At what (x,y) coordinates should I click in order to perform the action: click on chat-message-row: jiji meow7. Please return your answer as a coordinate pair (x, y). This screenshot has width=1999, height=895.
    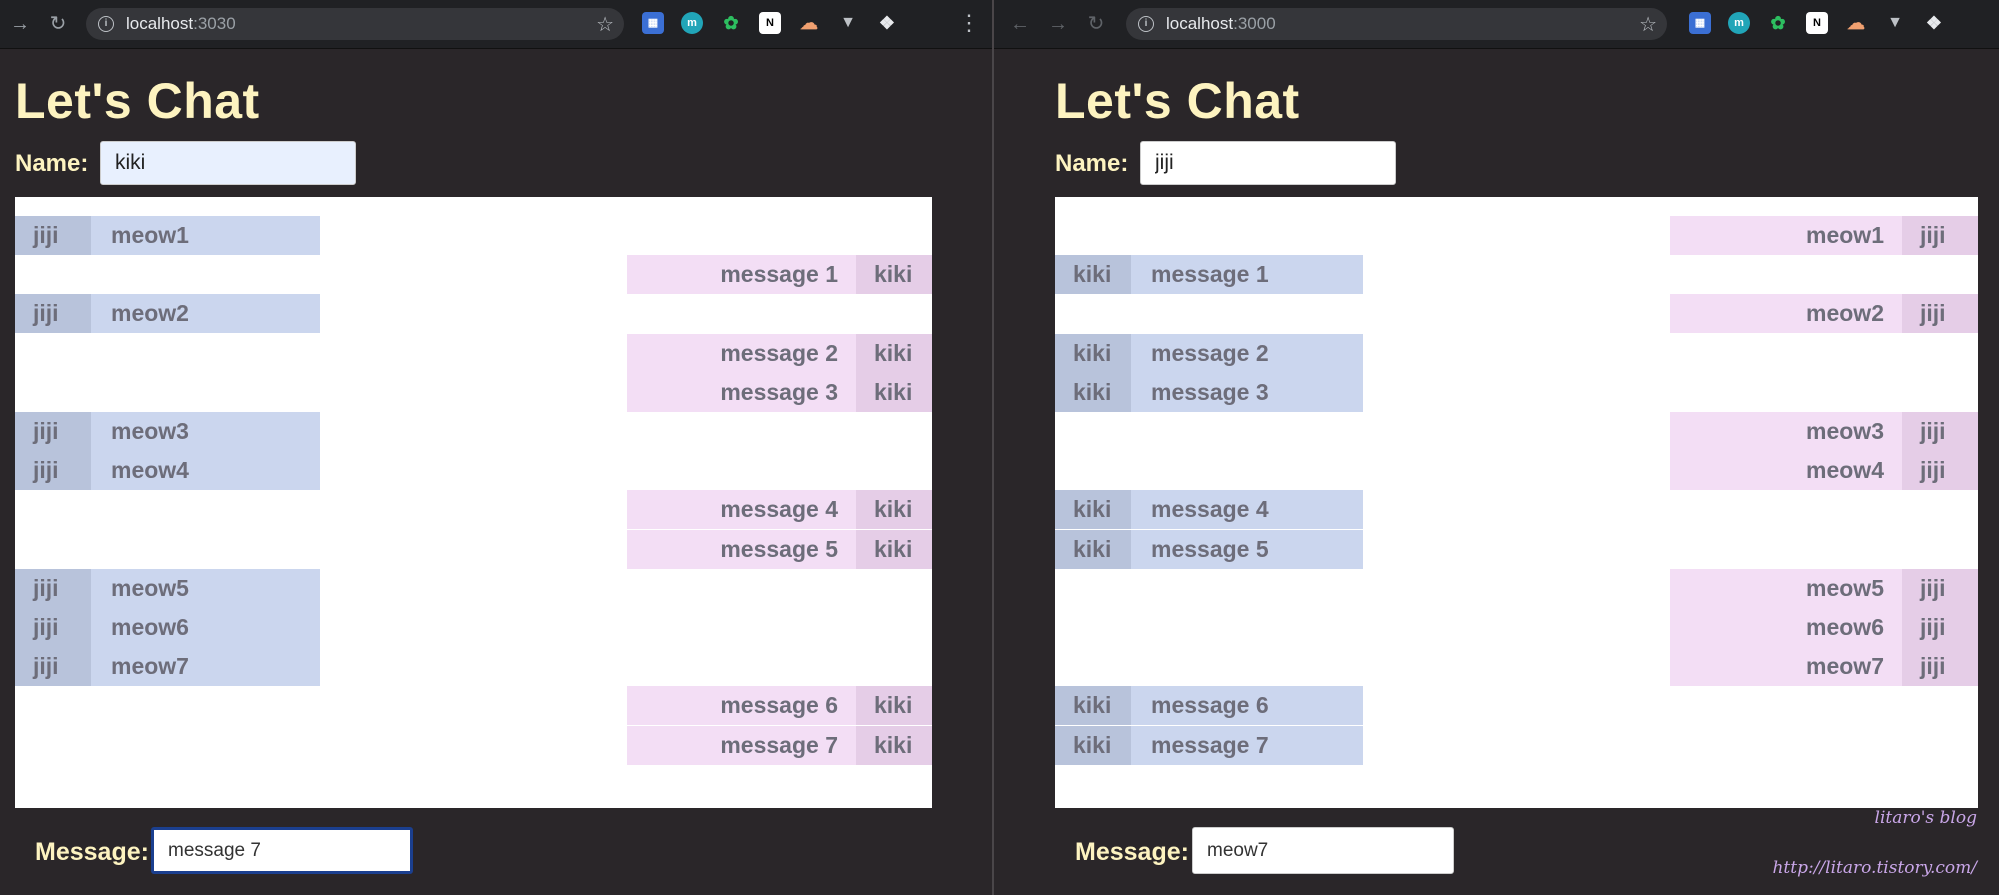
    Looking at the image, I should click on (167, 667).